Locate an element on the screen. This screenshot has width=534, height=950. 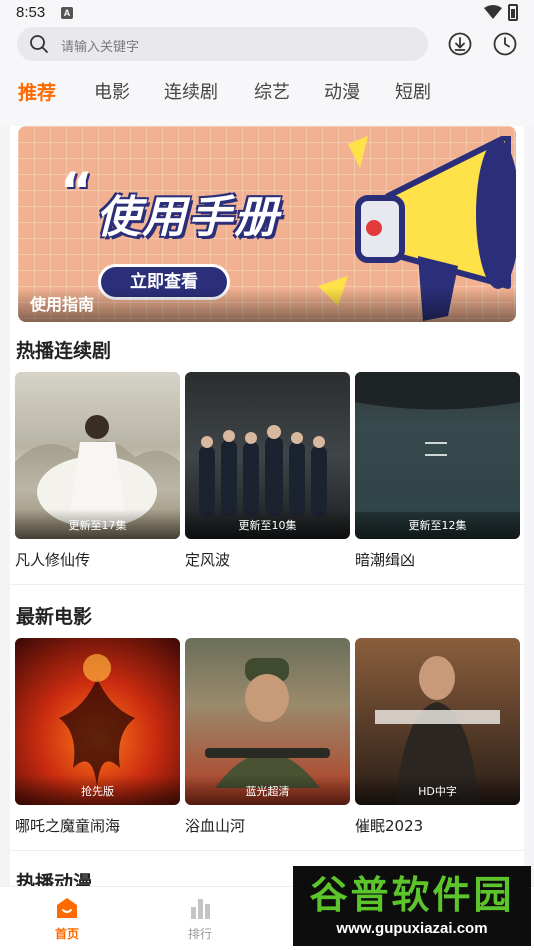
badge-text: 抢先版 is located at coordinates (97, 791).